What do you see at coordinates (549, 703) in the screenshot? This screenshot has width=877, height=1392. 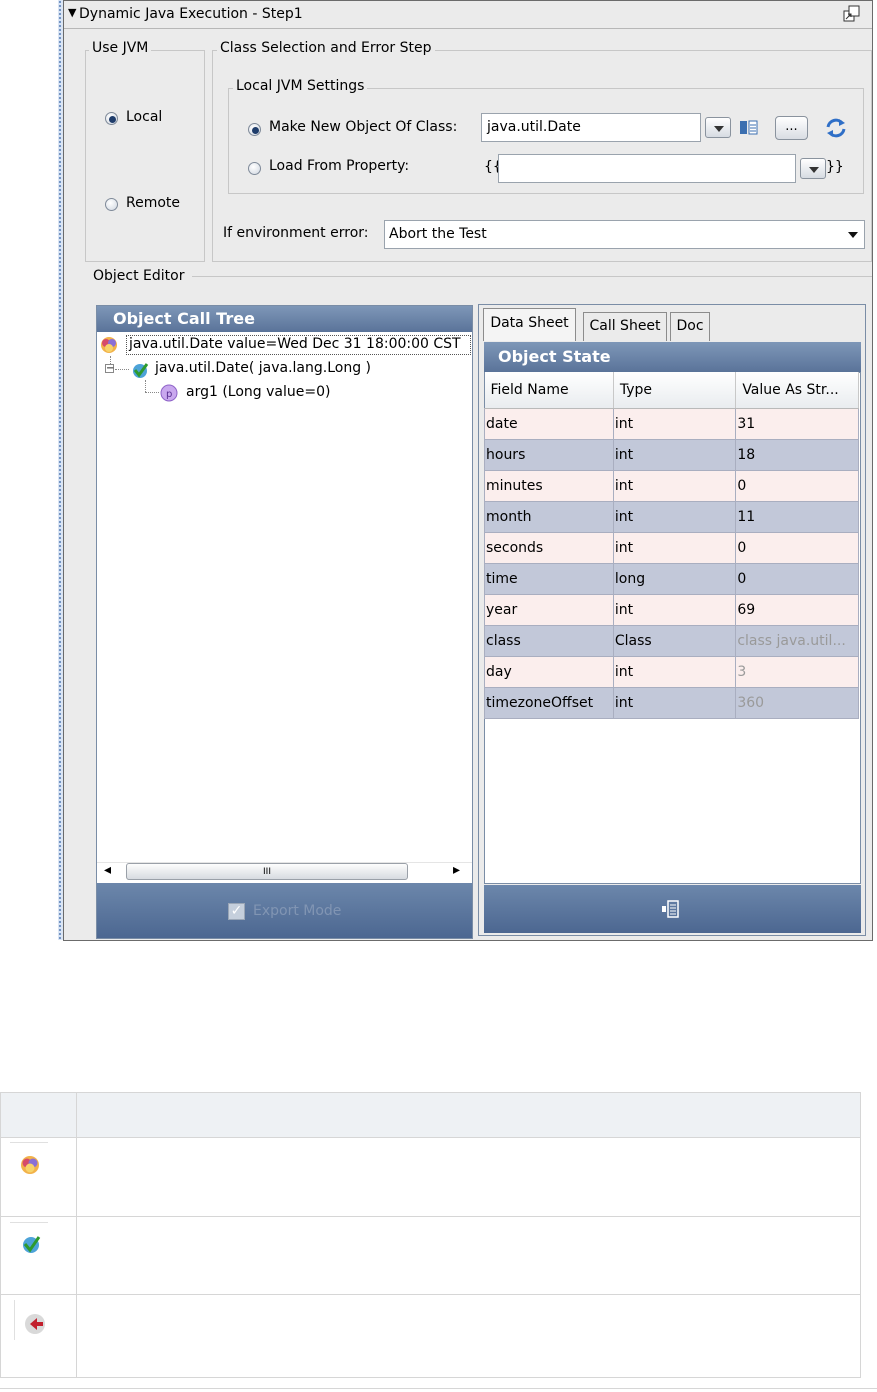 I see `field-name-cell: timezoneOffset` at bounding box center [549, 703].